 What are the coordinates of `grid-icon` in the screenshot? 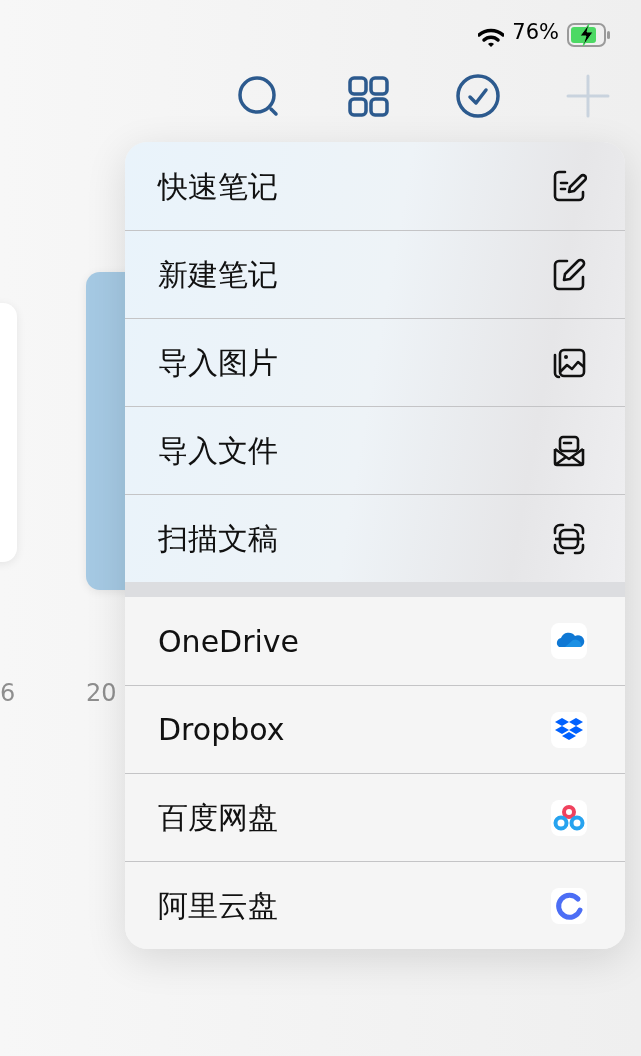 It's located at (368, 96).